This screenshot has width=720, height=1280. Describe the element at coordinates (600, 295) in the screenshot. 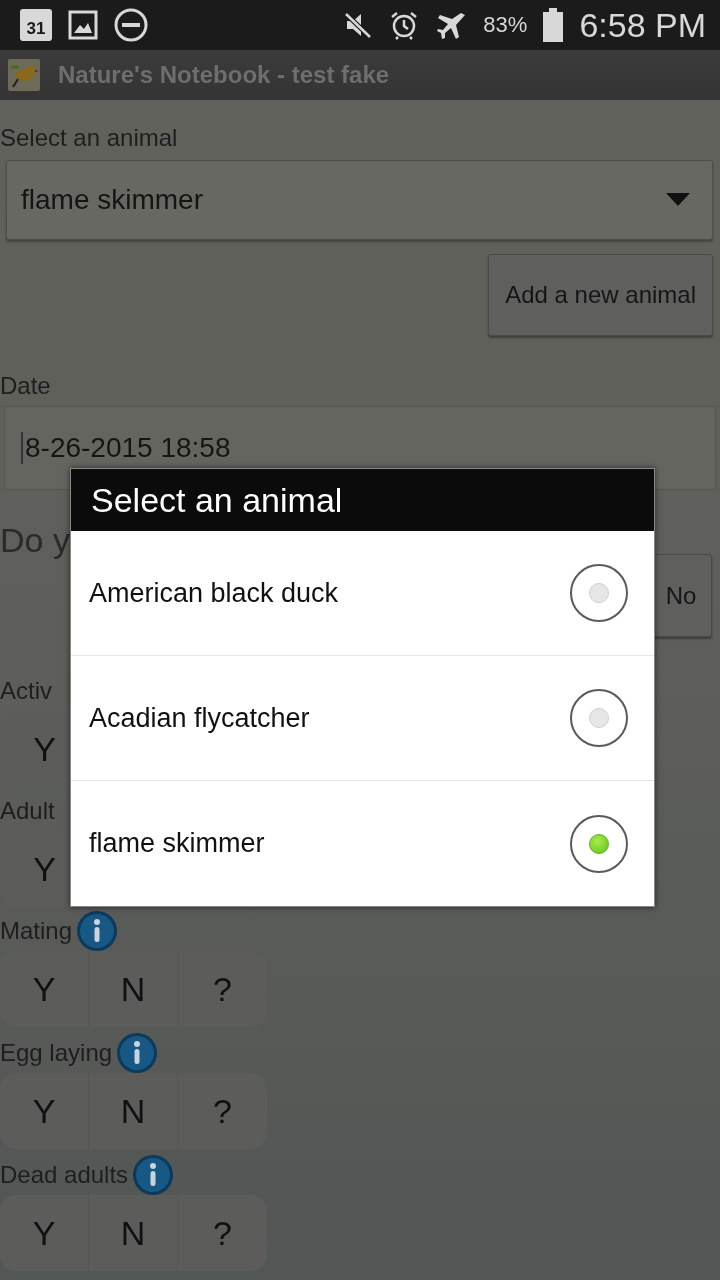

I see `add-animal-button: Add a new animal` at that location.